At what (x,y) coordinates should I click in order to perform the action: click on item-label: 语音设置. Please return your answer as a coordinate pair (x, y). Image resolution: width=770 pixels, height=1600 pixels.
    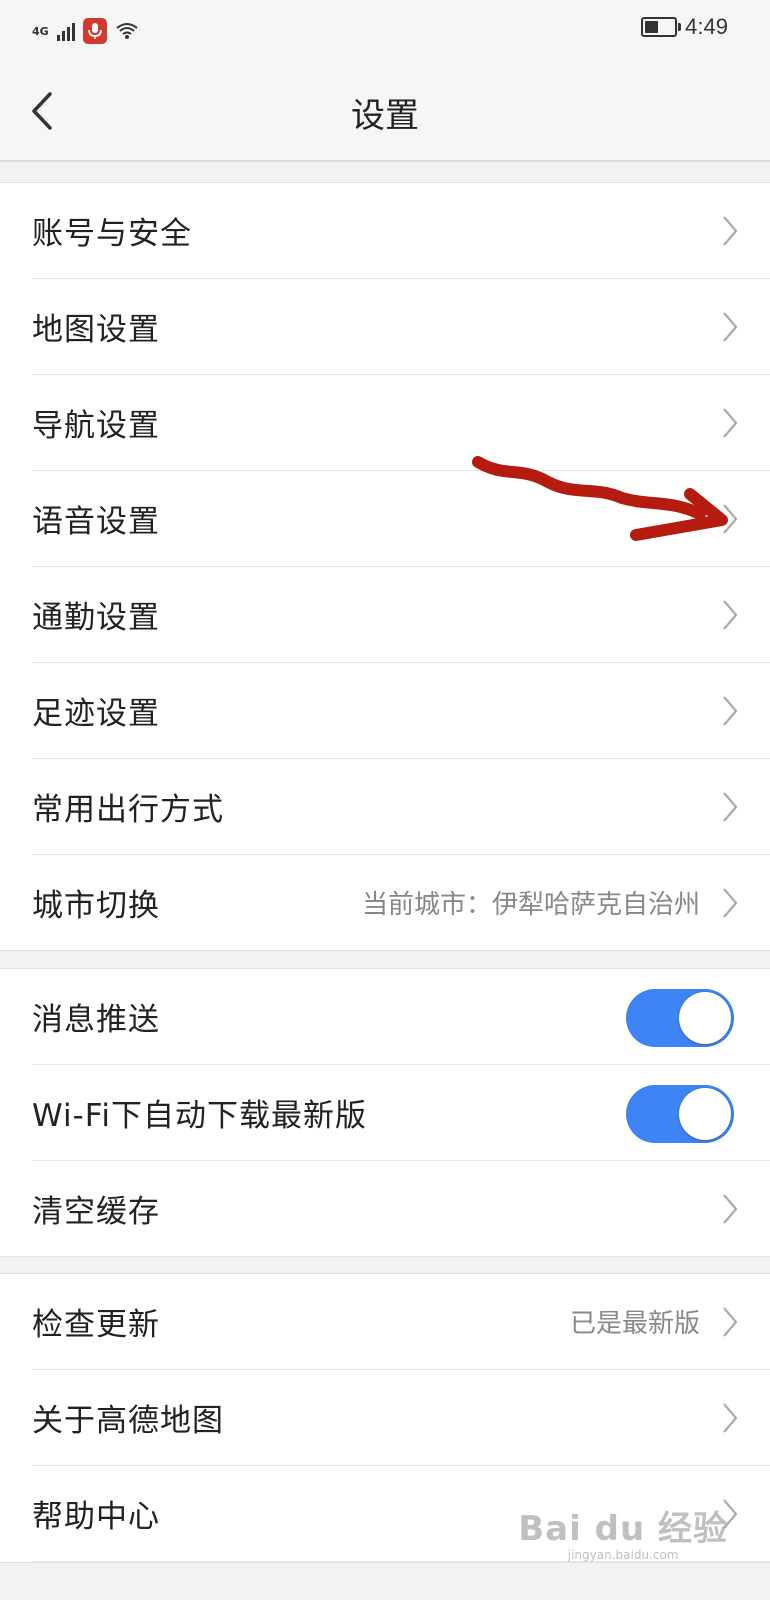
    Looking at the image, I should click on (96, 522).